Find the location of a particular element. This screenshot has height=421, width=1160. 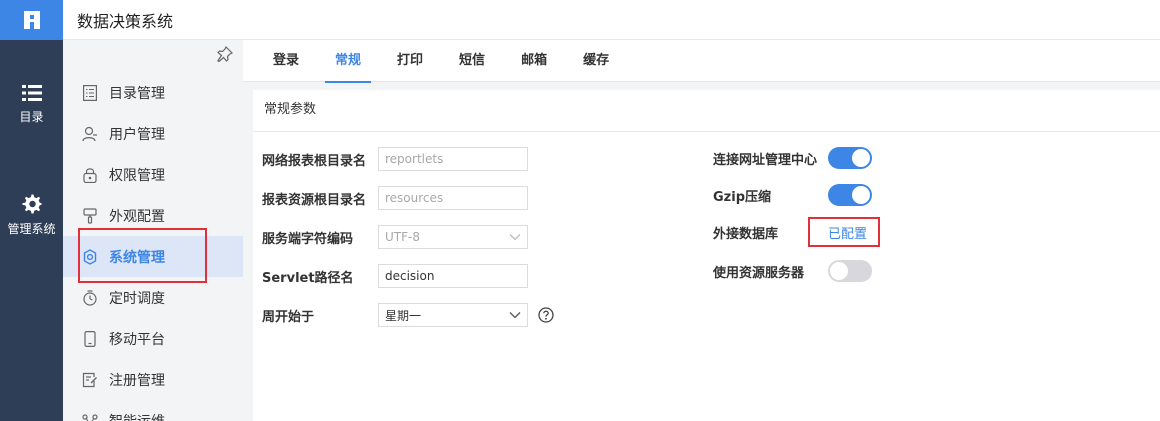

gzip-field: Gzip压缩 is located at coordinates (792, 195).